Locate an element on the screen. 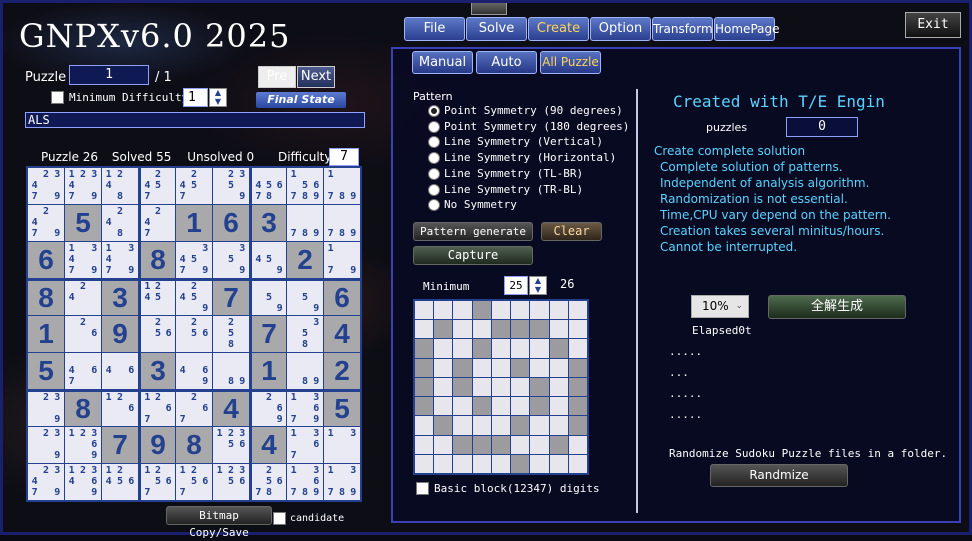 Image resolution: width=972 pixels, height=541 pixels. sudoku-cell: 5 is located at coordinates (83, 223).